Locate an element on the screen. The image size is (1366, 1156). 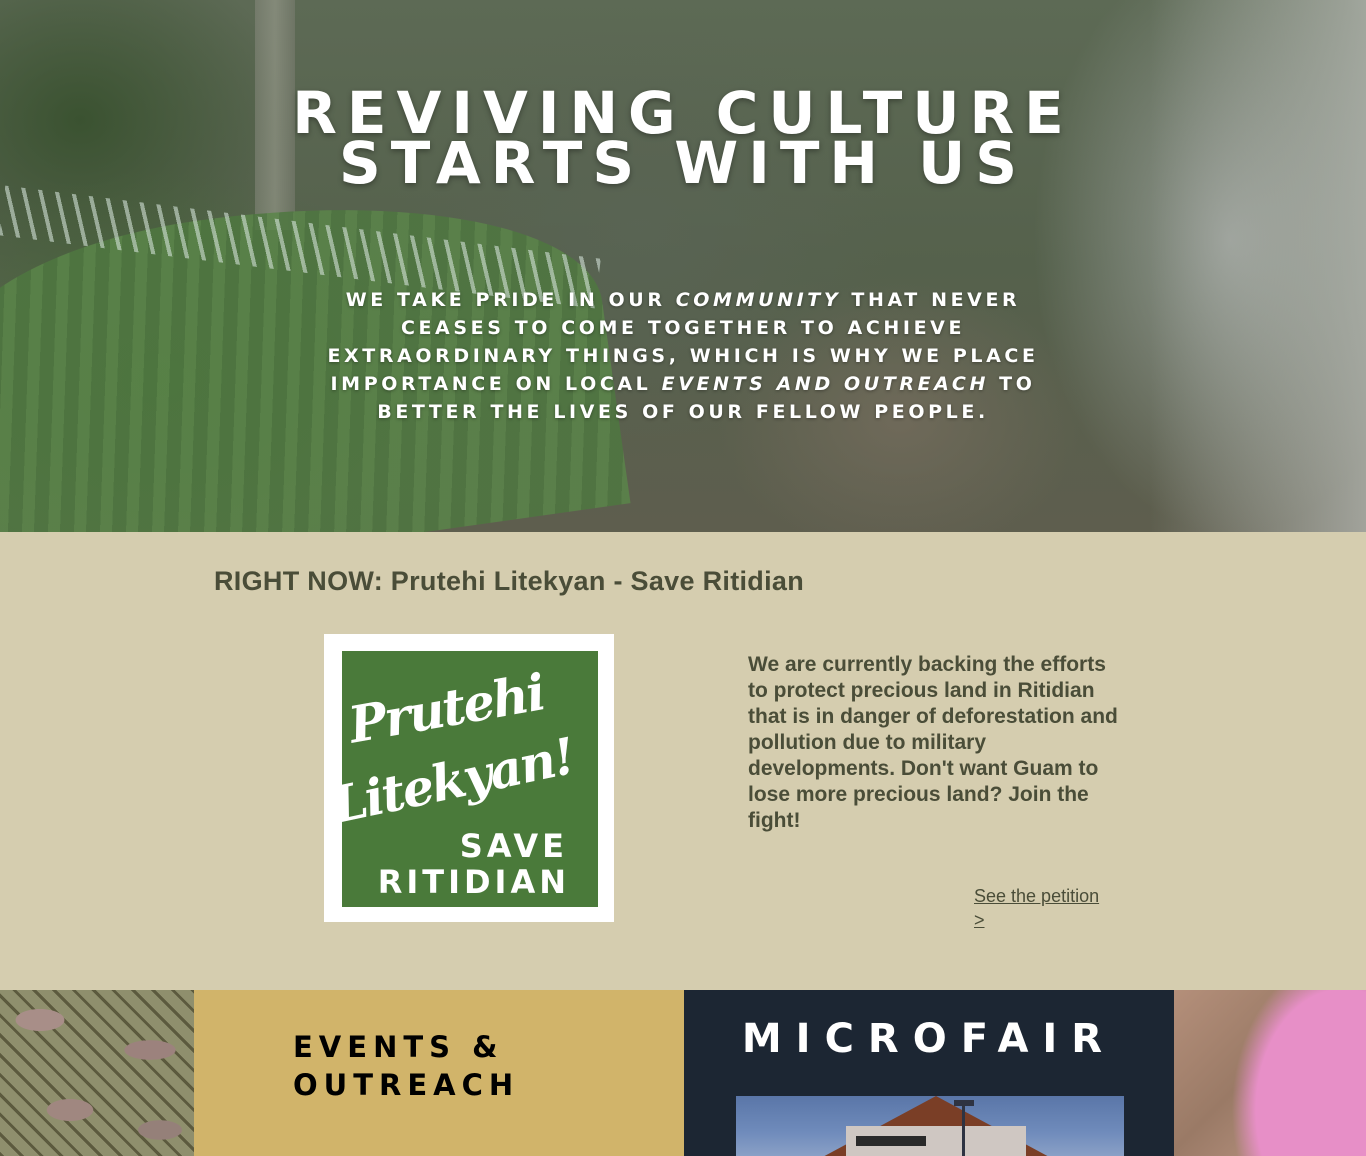
hero-text-part-1: WE TAKE PRIDE IN OUR is located at coordinates (510, 300).